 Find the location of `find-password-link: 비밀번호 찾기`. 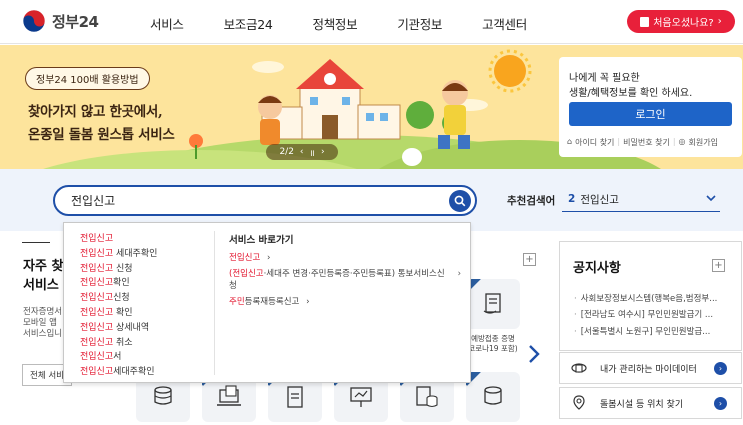

find-password-link: 비밀번호 찾기 is located at coordinates (646, 142).